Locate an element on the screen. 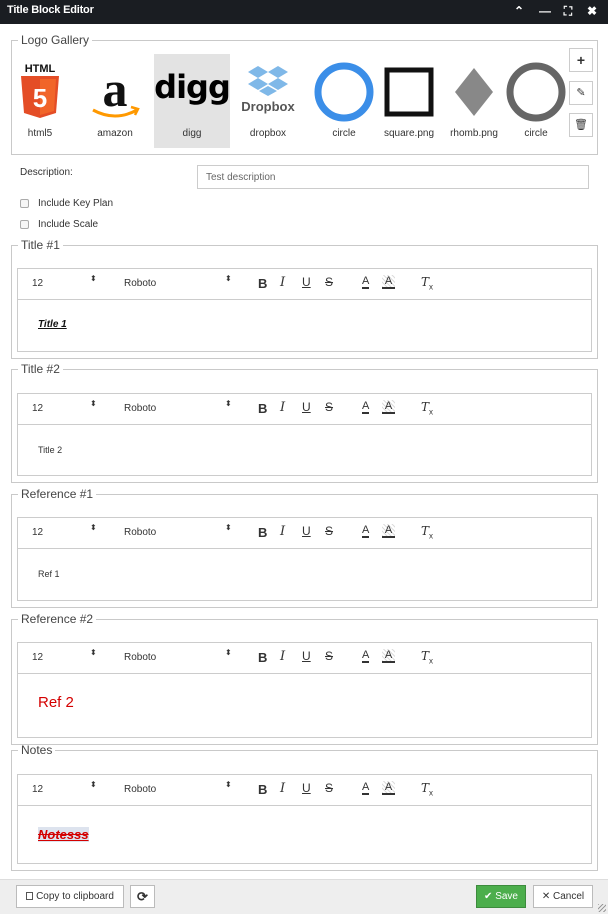  checkbox-label: Include Key Plan is located at coordinates (76, 203).